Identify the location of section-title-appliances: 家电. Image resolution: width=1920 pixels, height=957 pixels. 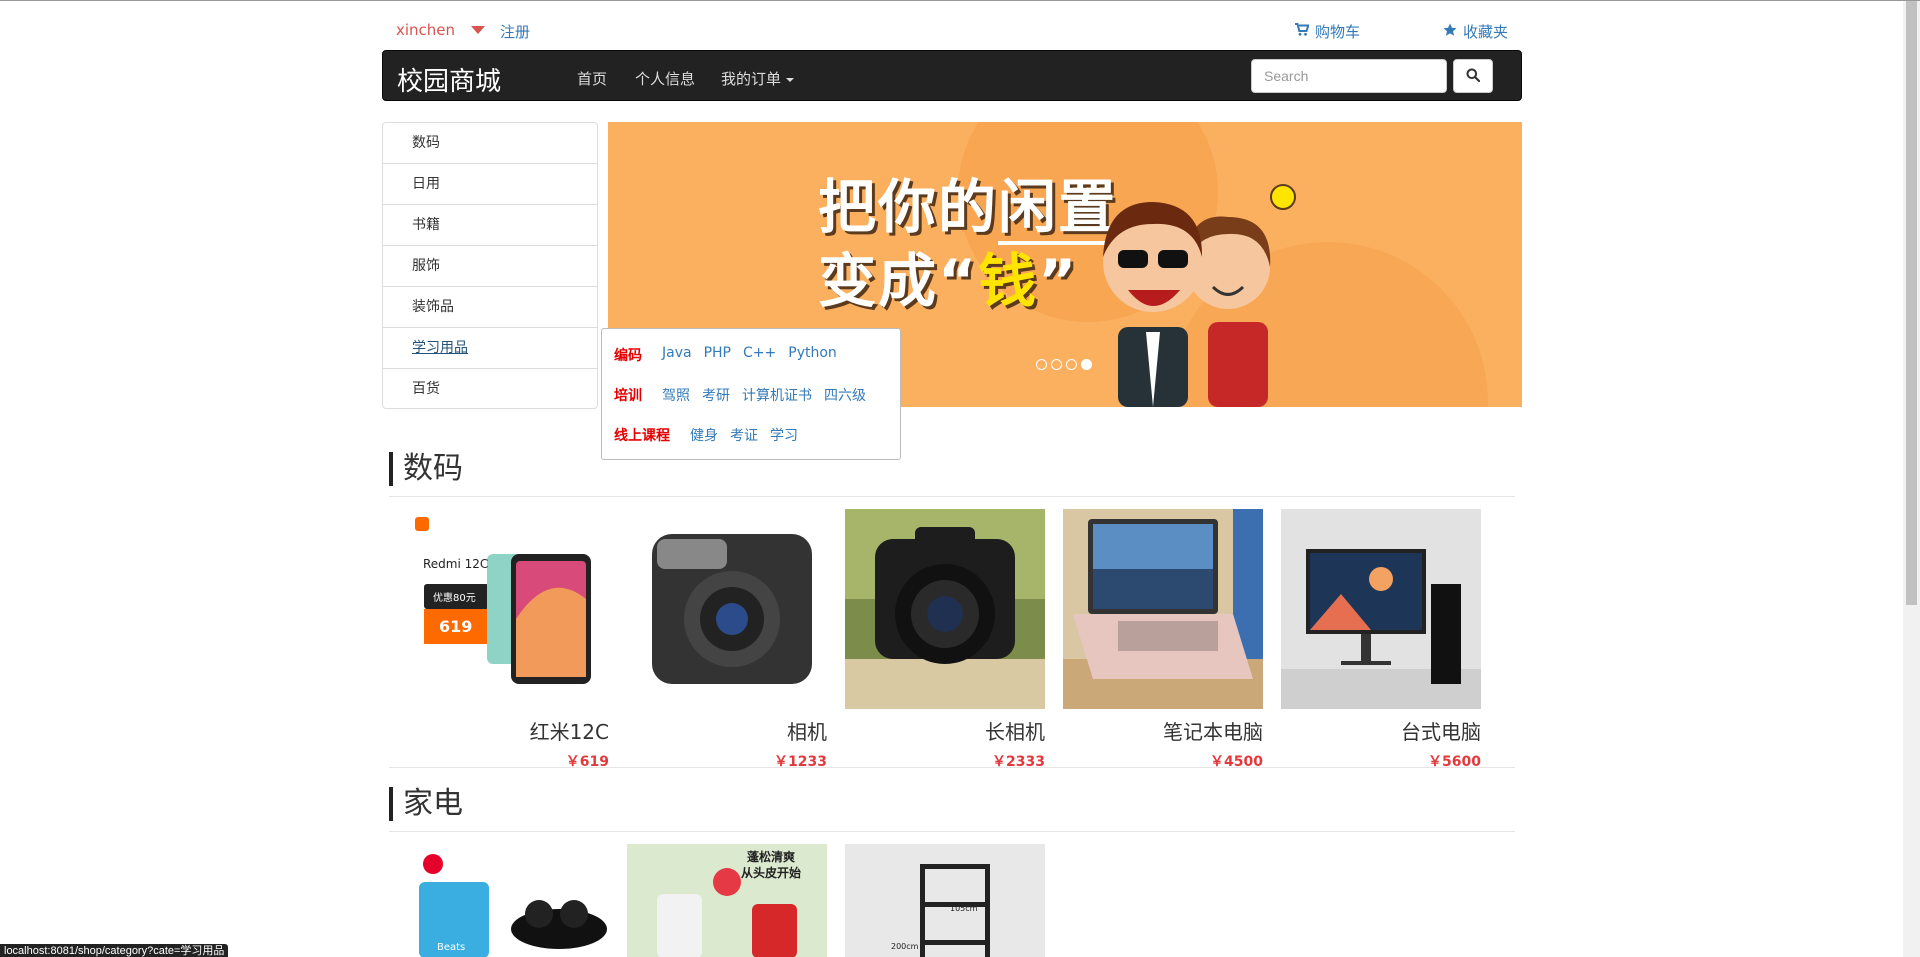
(426, 804).